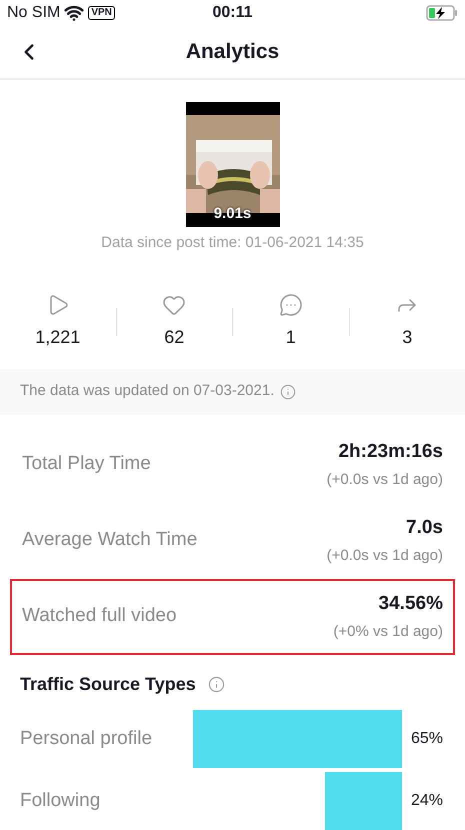 This screenshot has height=830, width=465. What do you see at coordinates (407, 337) in the screenshot?
I see `stat-count: 3` at bounding box center [407, 337].